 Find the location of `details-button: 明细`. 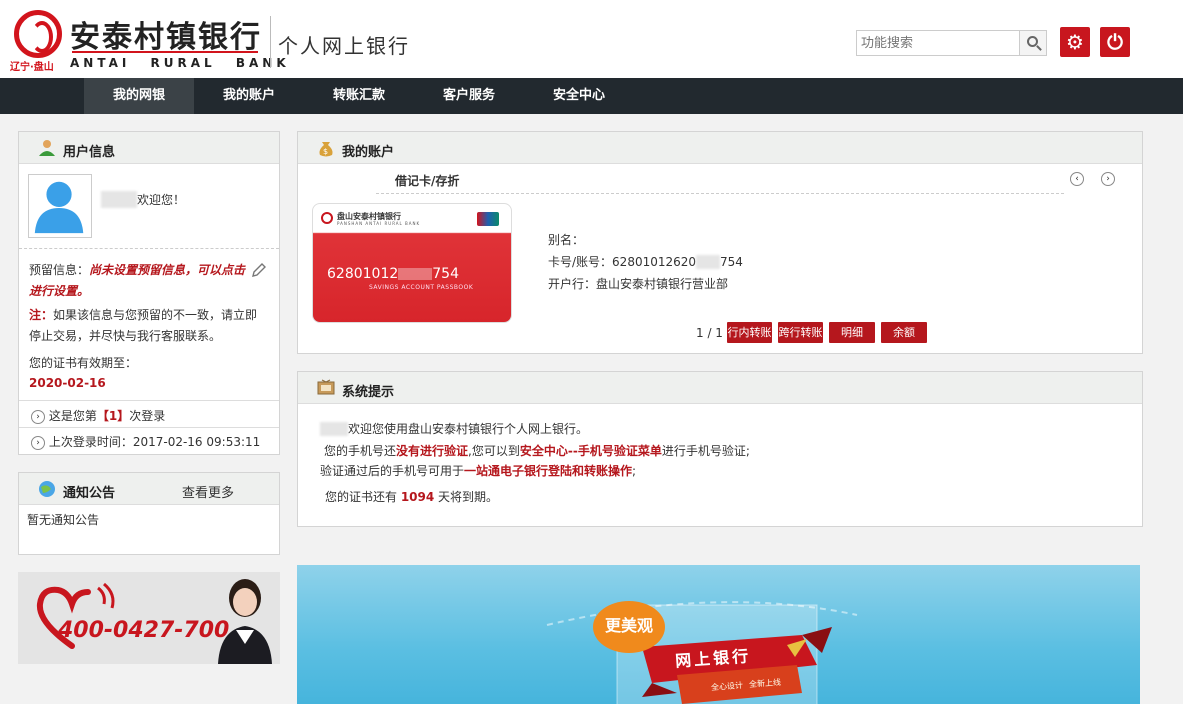

details-button: 明细 is located at coordinates (852, 332).